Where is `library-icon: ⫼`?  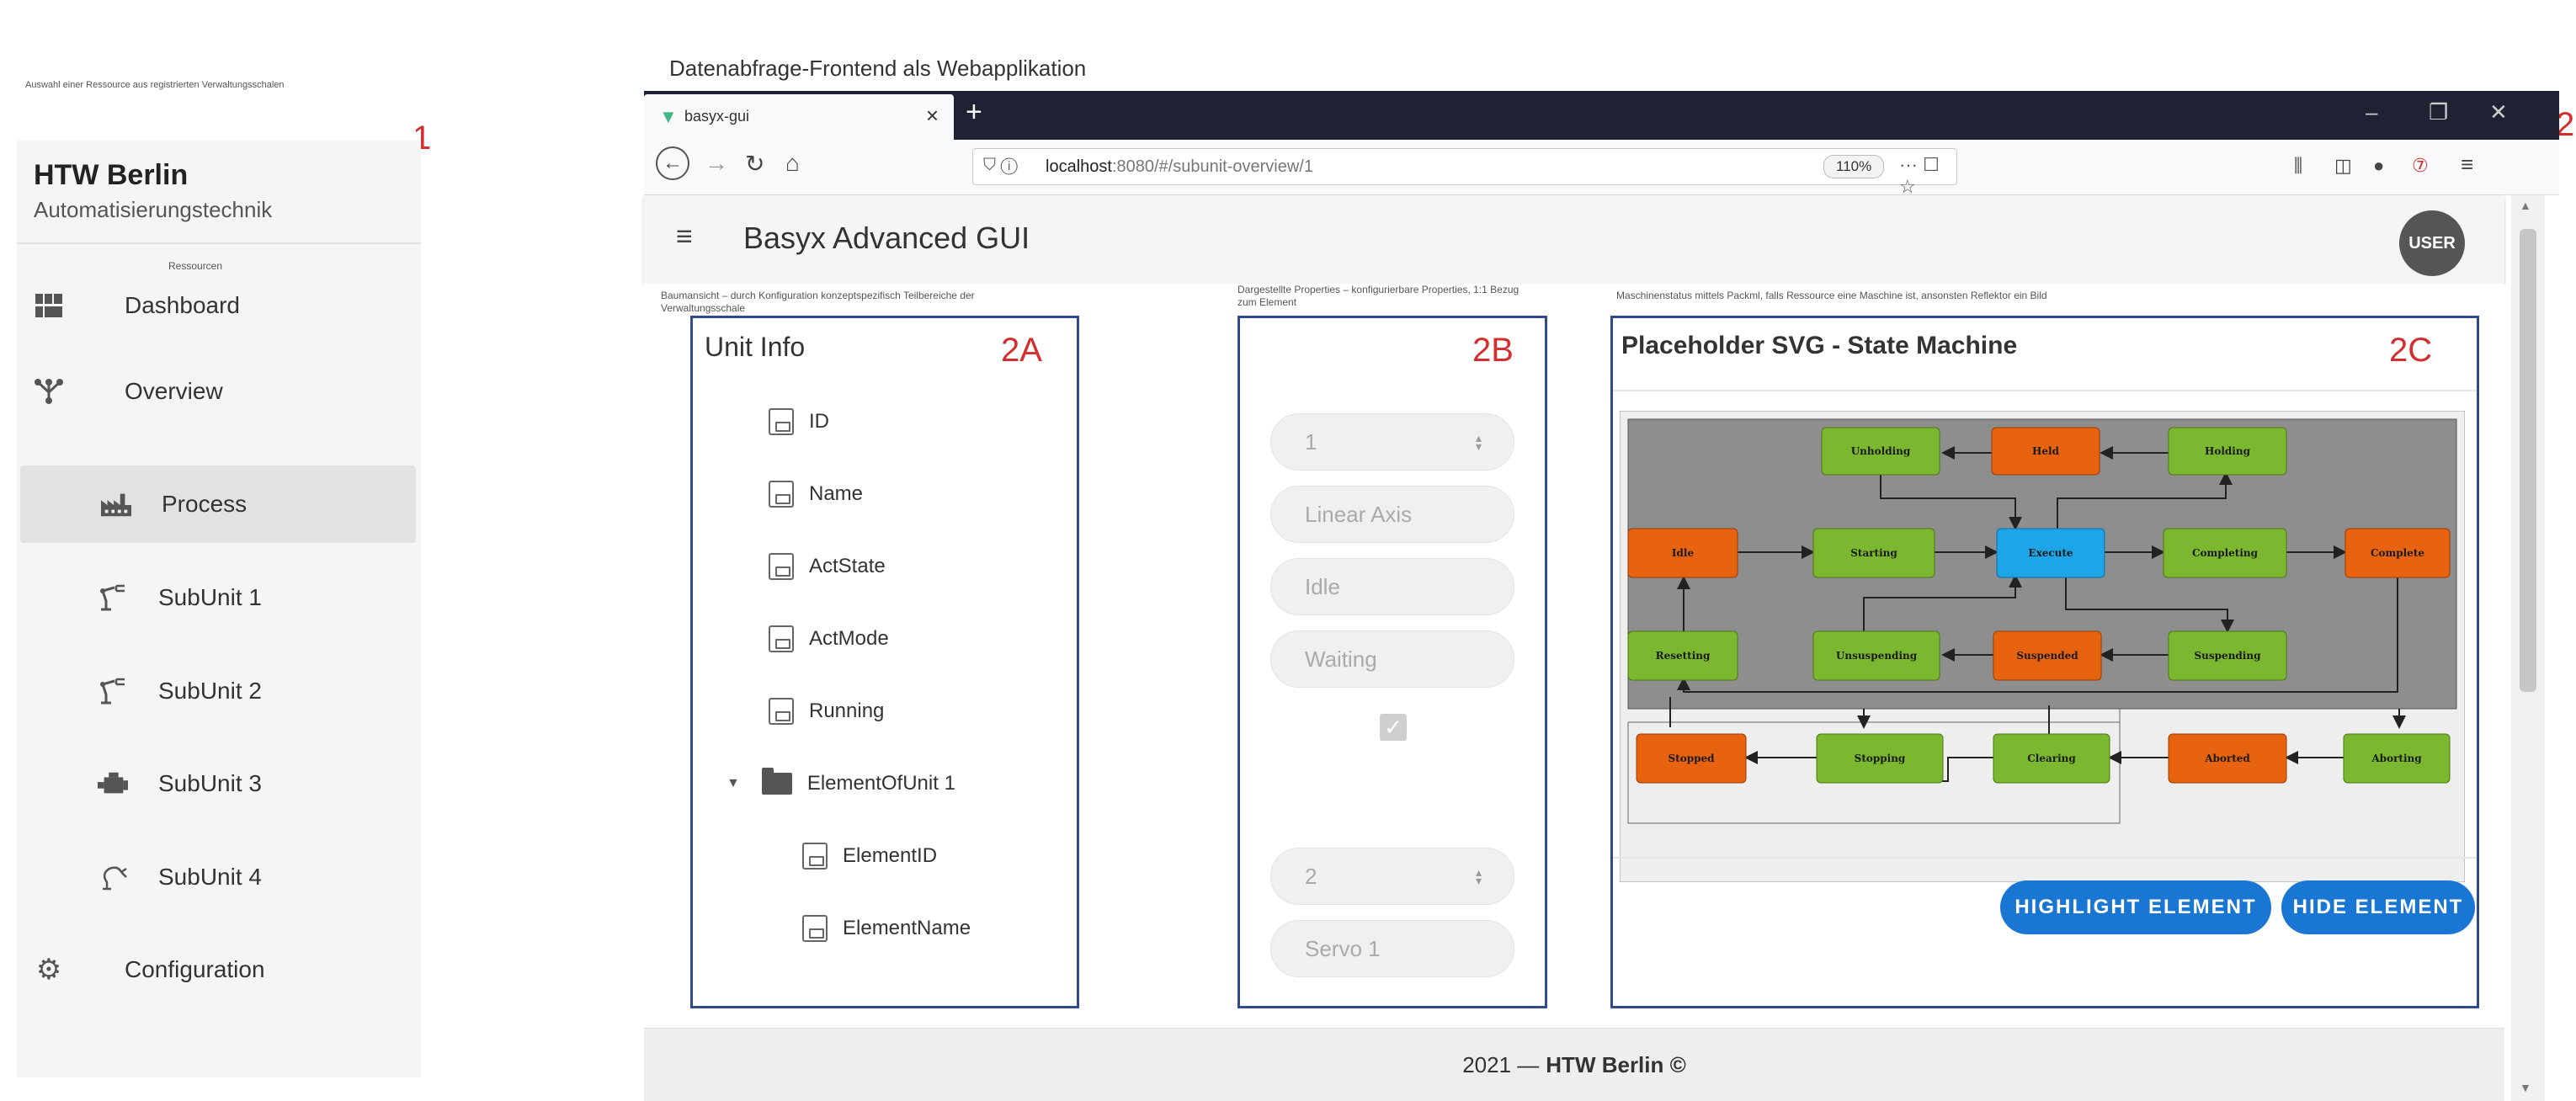
library-icon: ⫼ is located at coordinates (2298, 166).